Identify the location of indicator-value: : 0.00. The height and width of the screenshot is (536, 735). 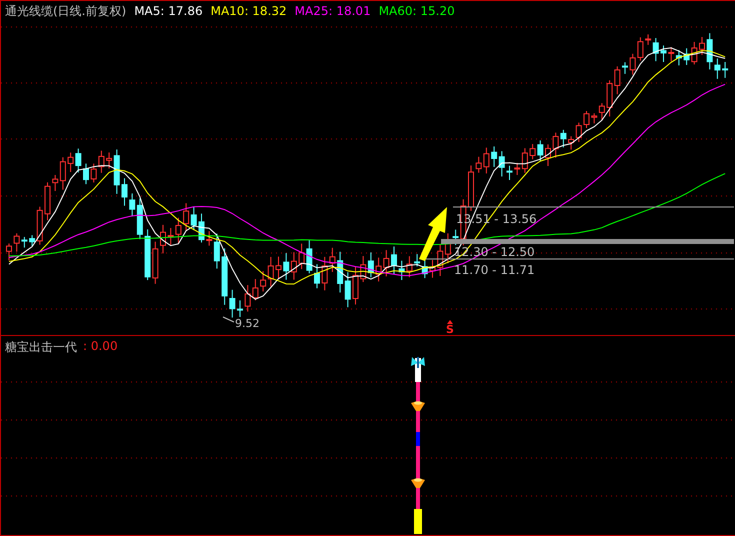
(100, 347).